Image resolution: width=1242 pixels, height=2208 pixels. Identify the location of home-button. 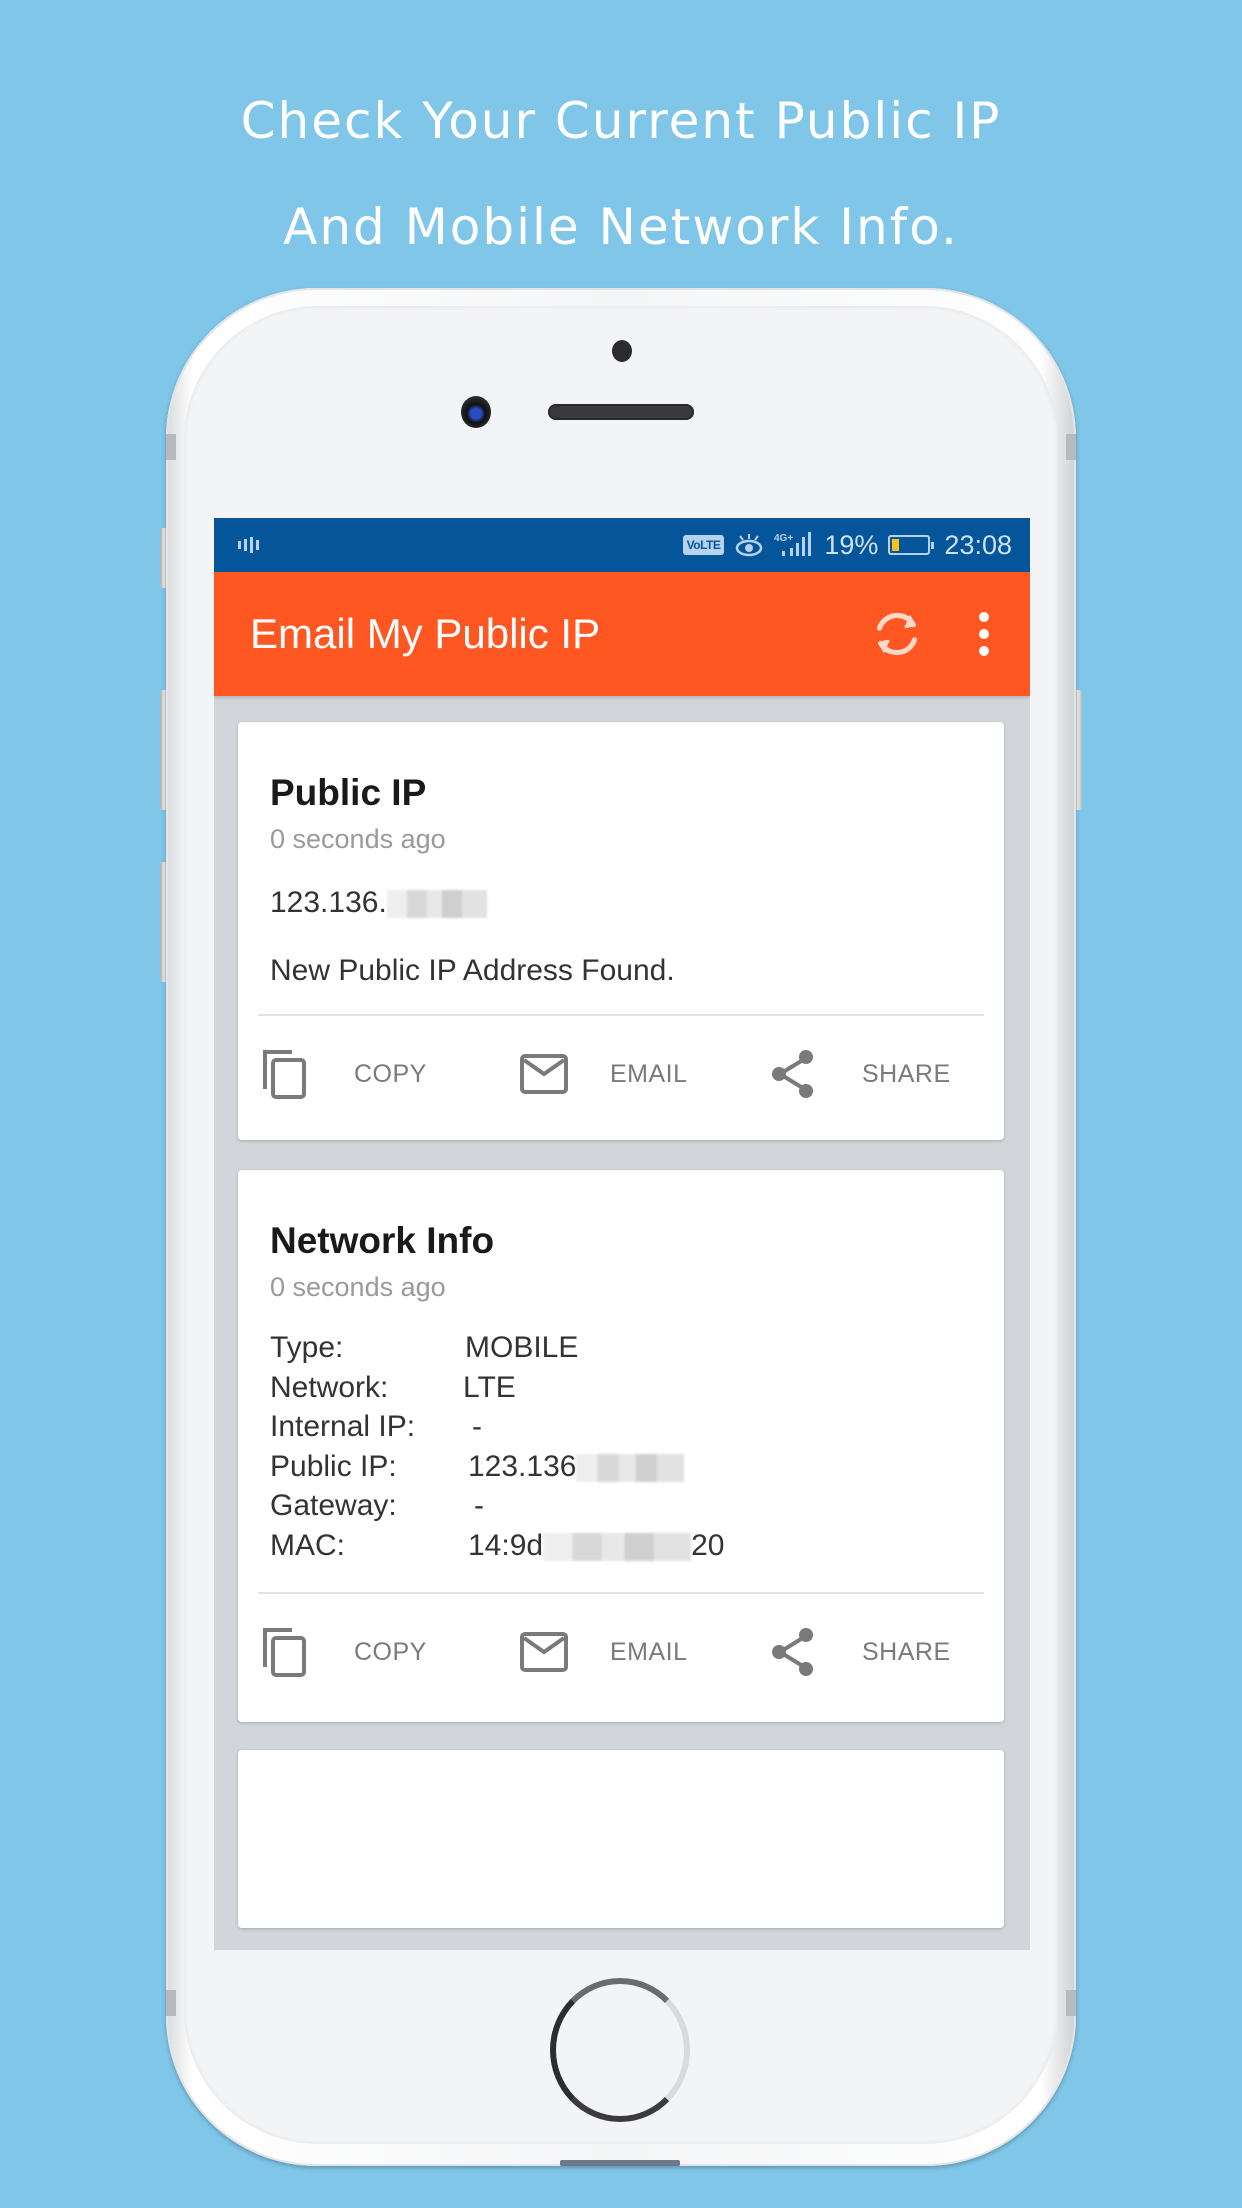
(620, 2050).